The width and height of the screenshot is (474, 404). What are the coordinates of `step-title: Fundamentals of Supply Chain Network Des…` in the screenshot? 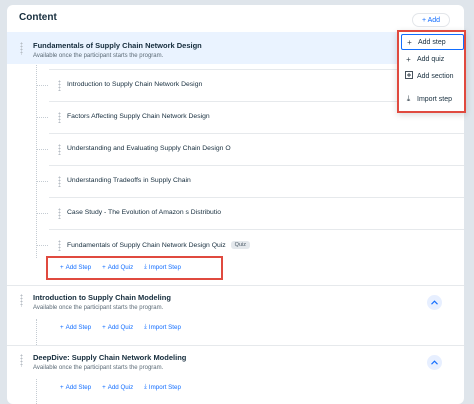 It's located at (158, 245).